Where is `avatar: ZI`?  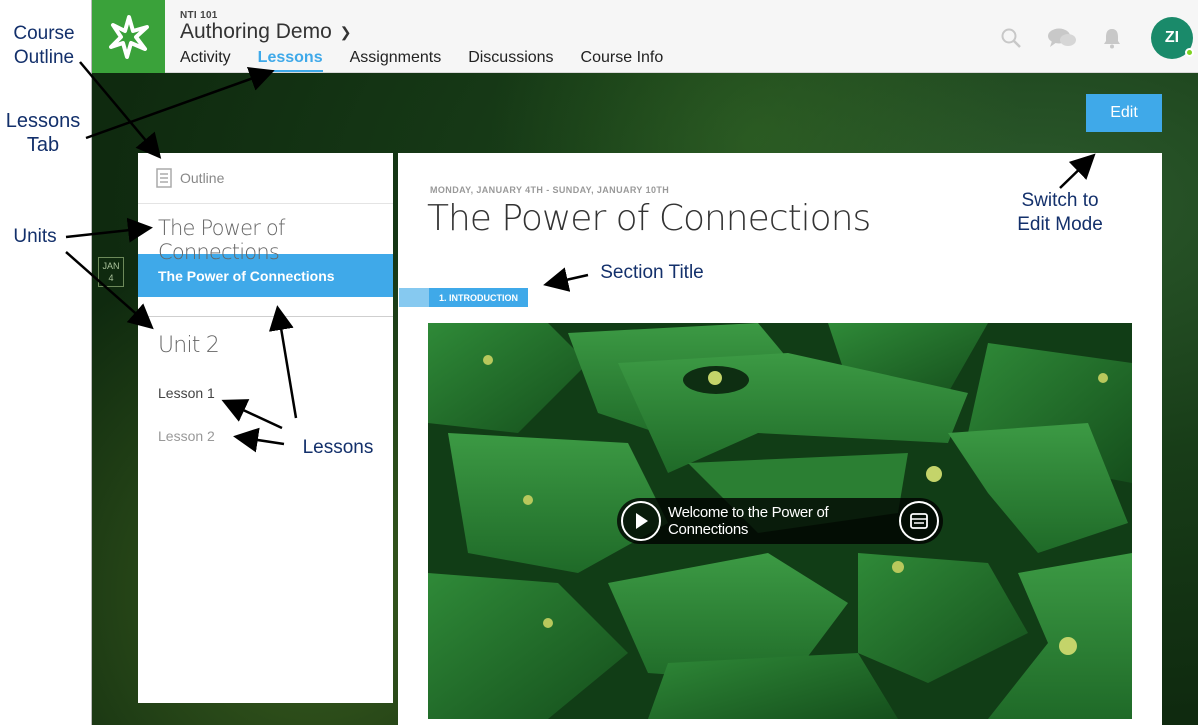
avatar: ZI is located at coordinates (1172, 38).